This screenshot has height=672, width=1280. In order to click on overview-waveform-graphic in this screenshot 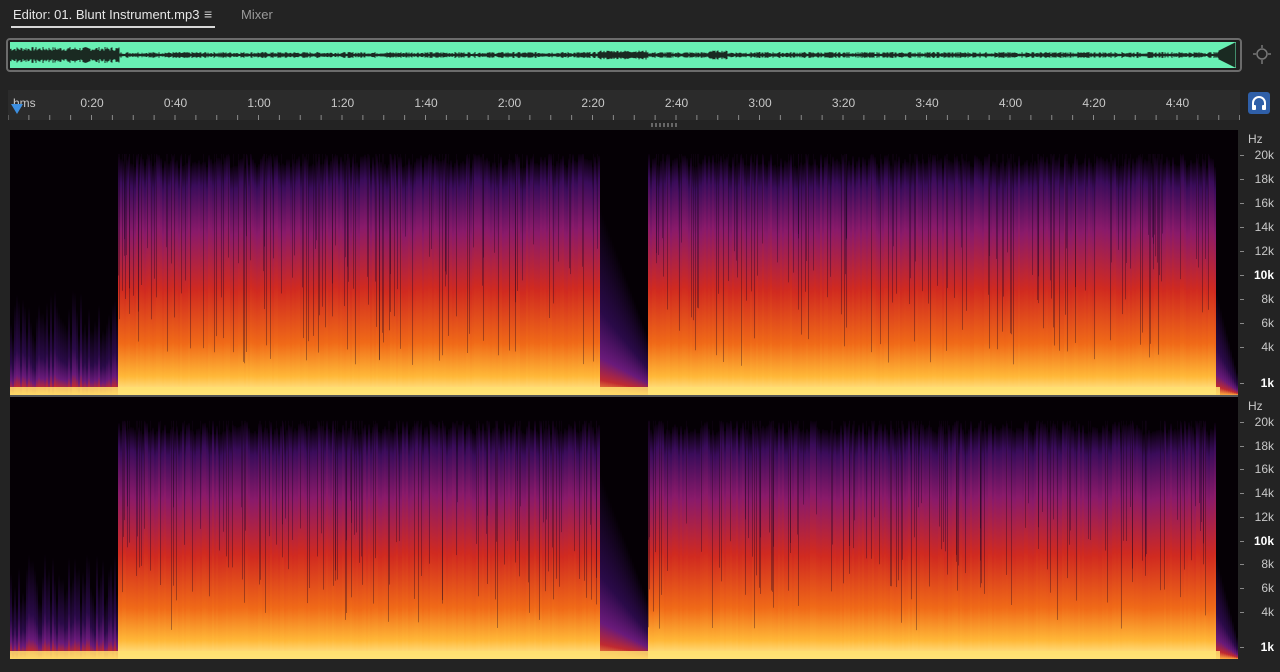, I will do `click(622, 55)`.